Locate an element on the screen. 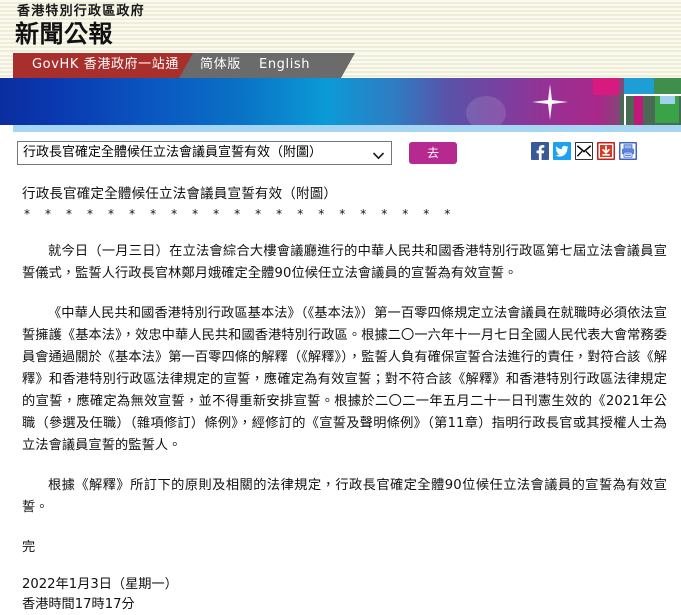 The height and width of the screenshot is (615, 681). banner-circle-decoration is located at coordinates (486, 110).